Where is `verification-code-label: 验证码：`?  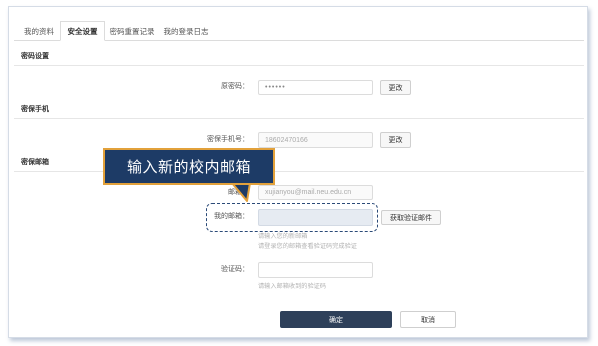
verification-code-label: 验证码： is located at coordinates (235, 269).